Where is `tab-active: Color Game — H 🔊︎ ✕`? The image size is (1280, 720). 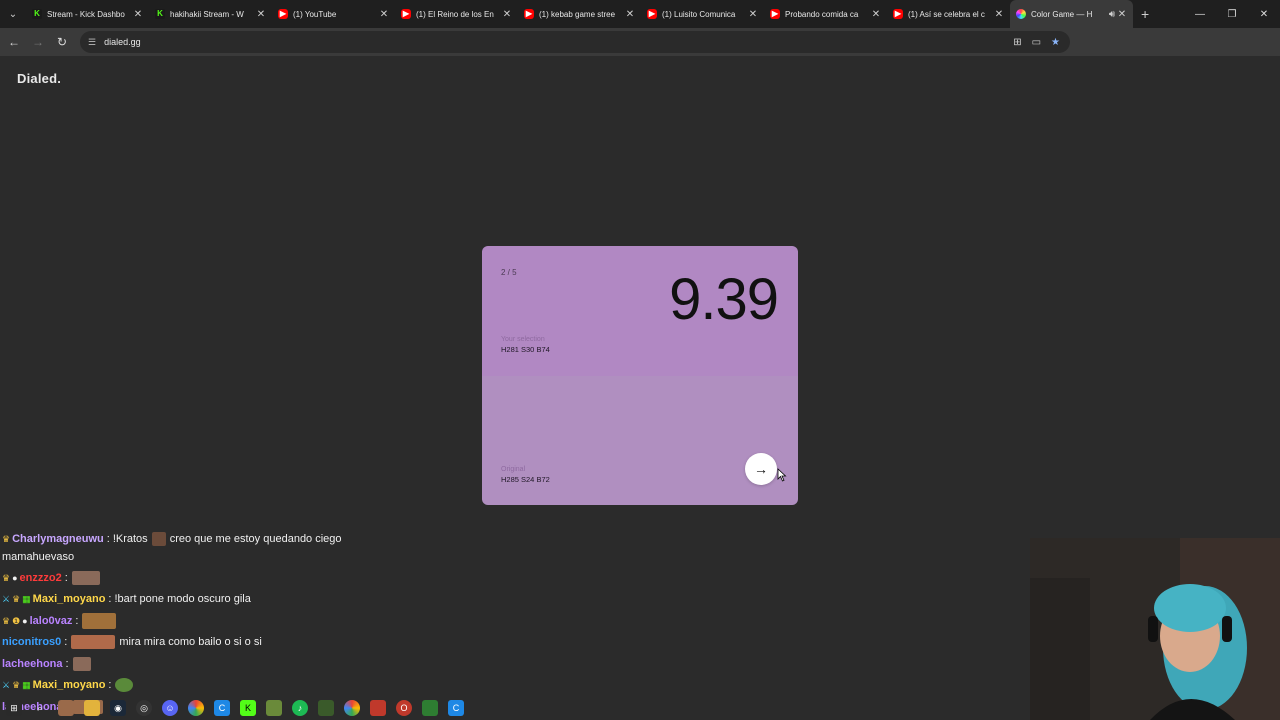 tab-active: Color Game — H 🔊︎ ✕ is located at coordinates (1071, 14).